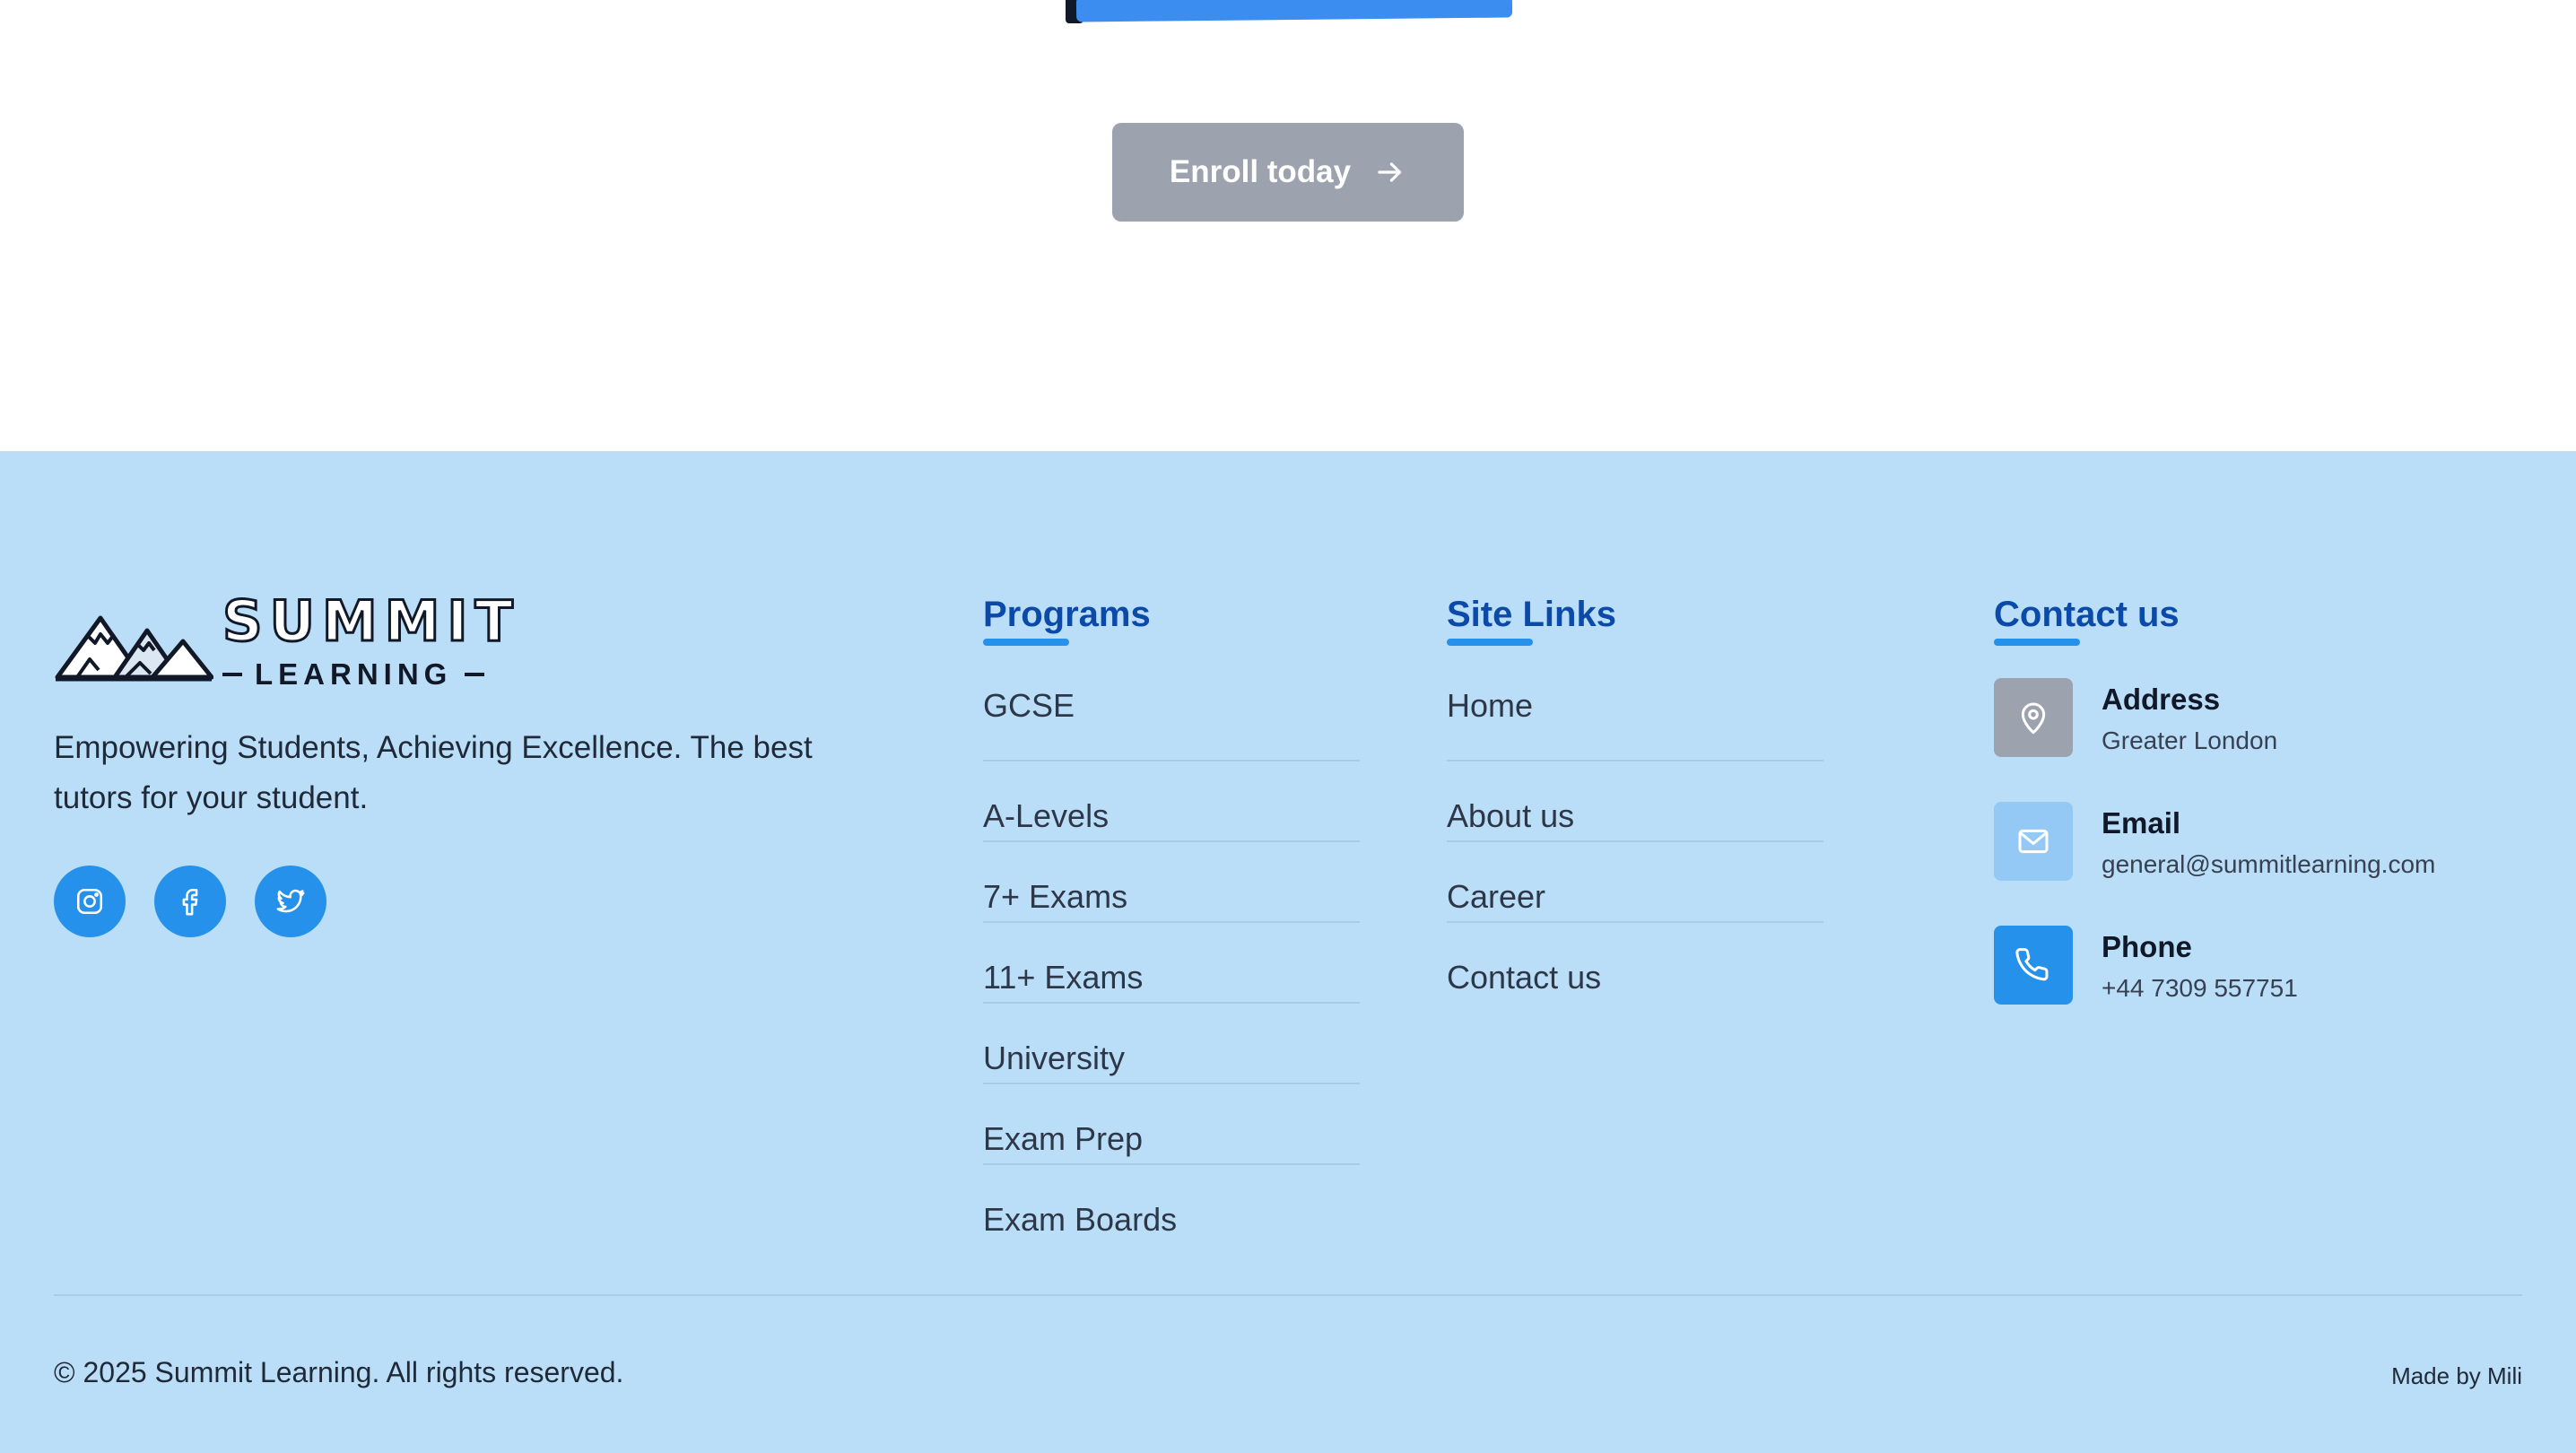 This screenshot has height=1453, width=2576. Describe the element at coordinates (2200, 988) in the screenshot. I see `phone-value: +44 7309 557751` at that location.